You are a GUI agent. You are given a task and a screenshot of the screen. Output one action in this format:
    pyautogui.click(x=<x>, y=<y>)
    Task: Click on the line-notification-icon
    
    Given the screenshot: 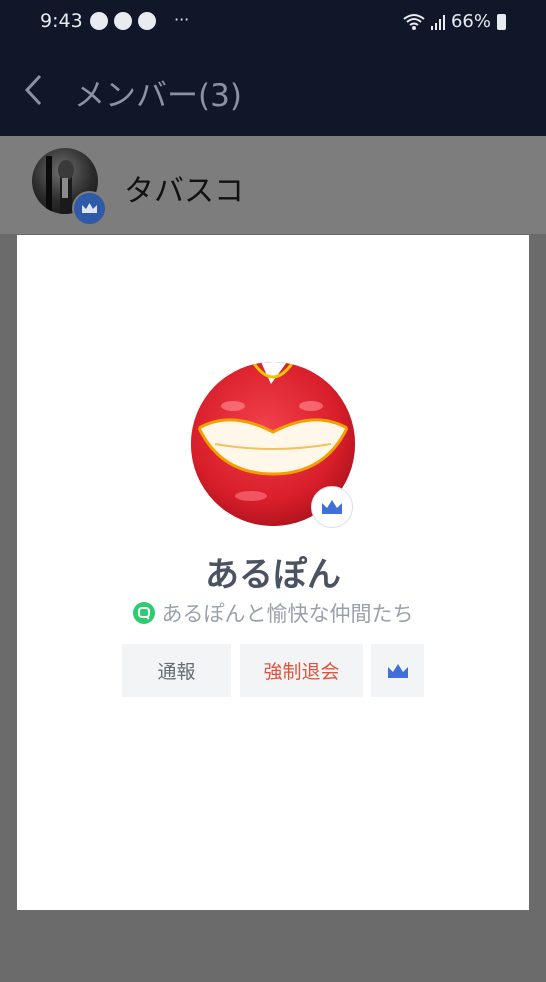 What is the action you would take?
    pyautogui.click(x=147, y=21)
    